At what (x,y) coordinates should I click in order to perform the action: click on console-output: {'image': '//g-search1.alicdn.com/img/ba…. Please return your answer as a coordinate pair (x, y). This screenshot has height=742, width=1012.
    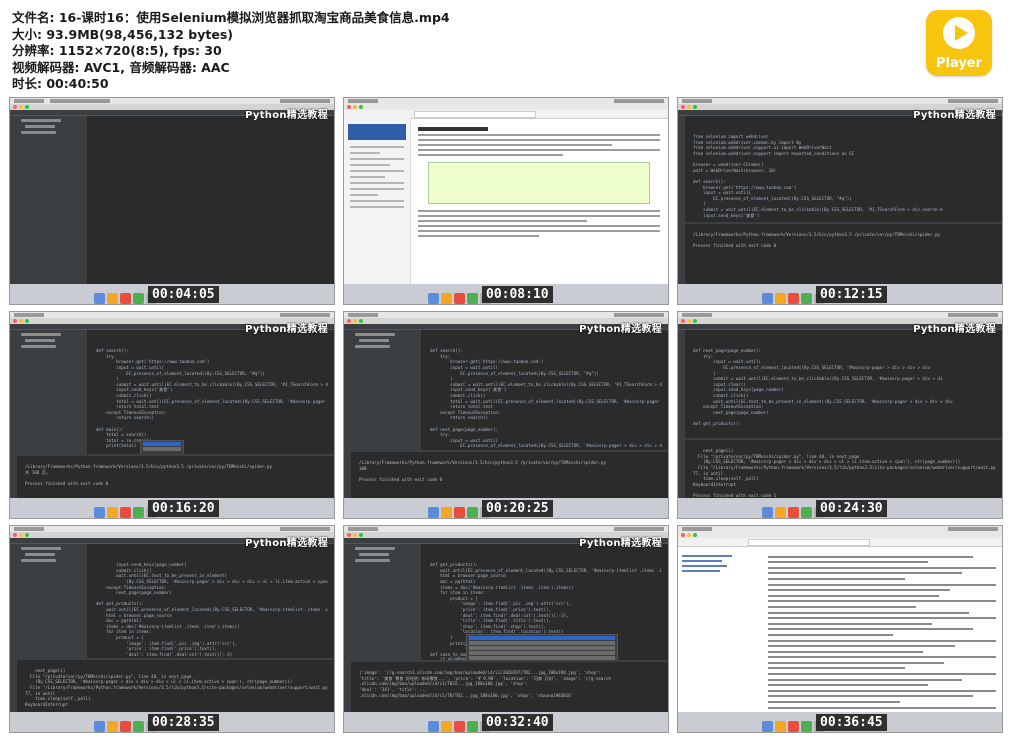
    Looking at the image, I should click on (485, 684).